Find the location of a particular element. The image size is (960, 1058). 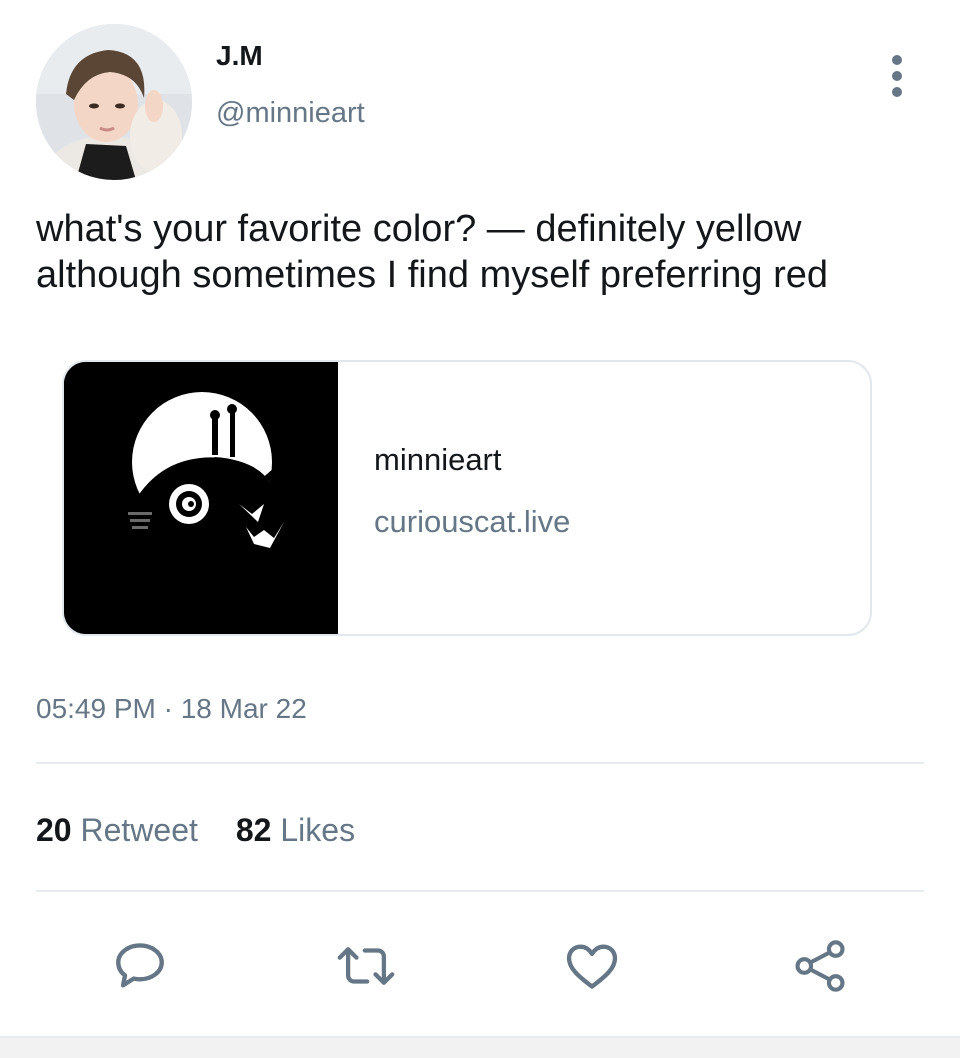

reply-icon is located at coordinates (140, 965).